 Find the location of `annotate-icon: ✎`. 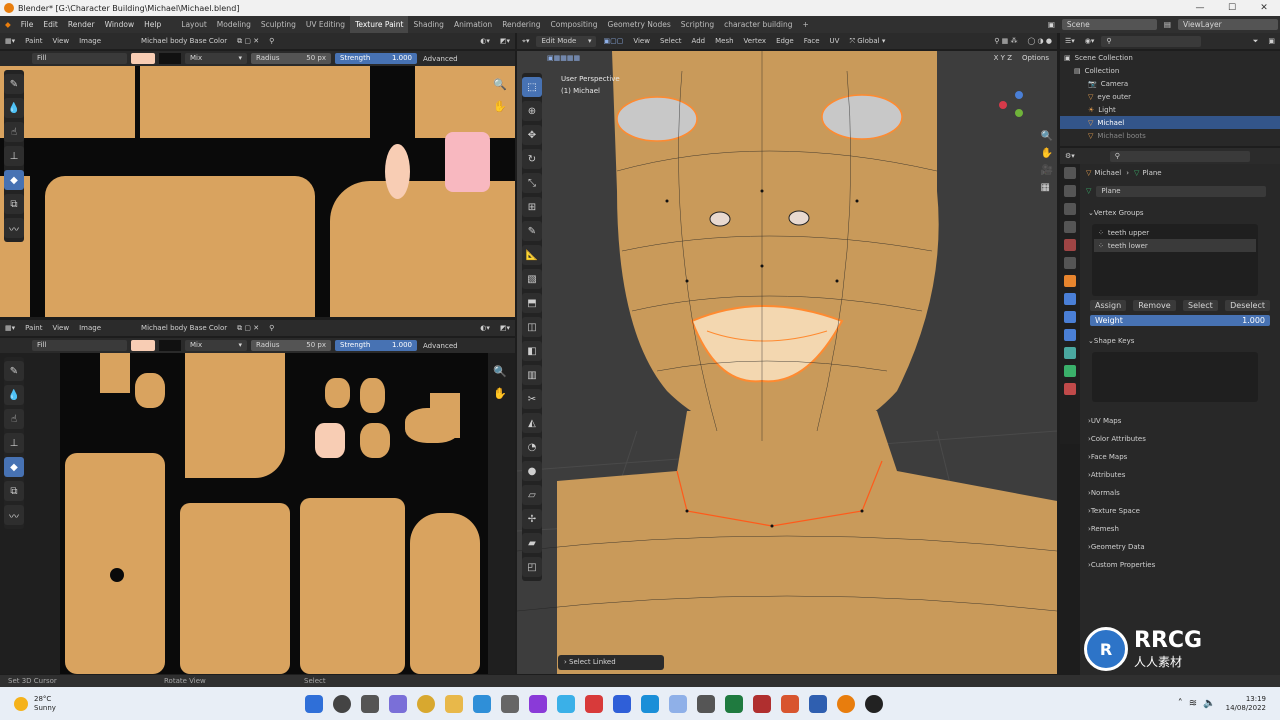

annotate-icon: ✎ is located at coordinates (532, 231).